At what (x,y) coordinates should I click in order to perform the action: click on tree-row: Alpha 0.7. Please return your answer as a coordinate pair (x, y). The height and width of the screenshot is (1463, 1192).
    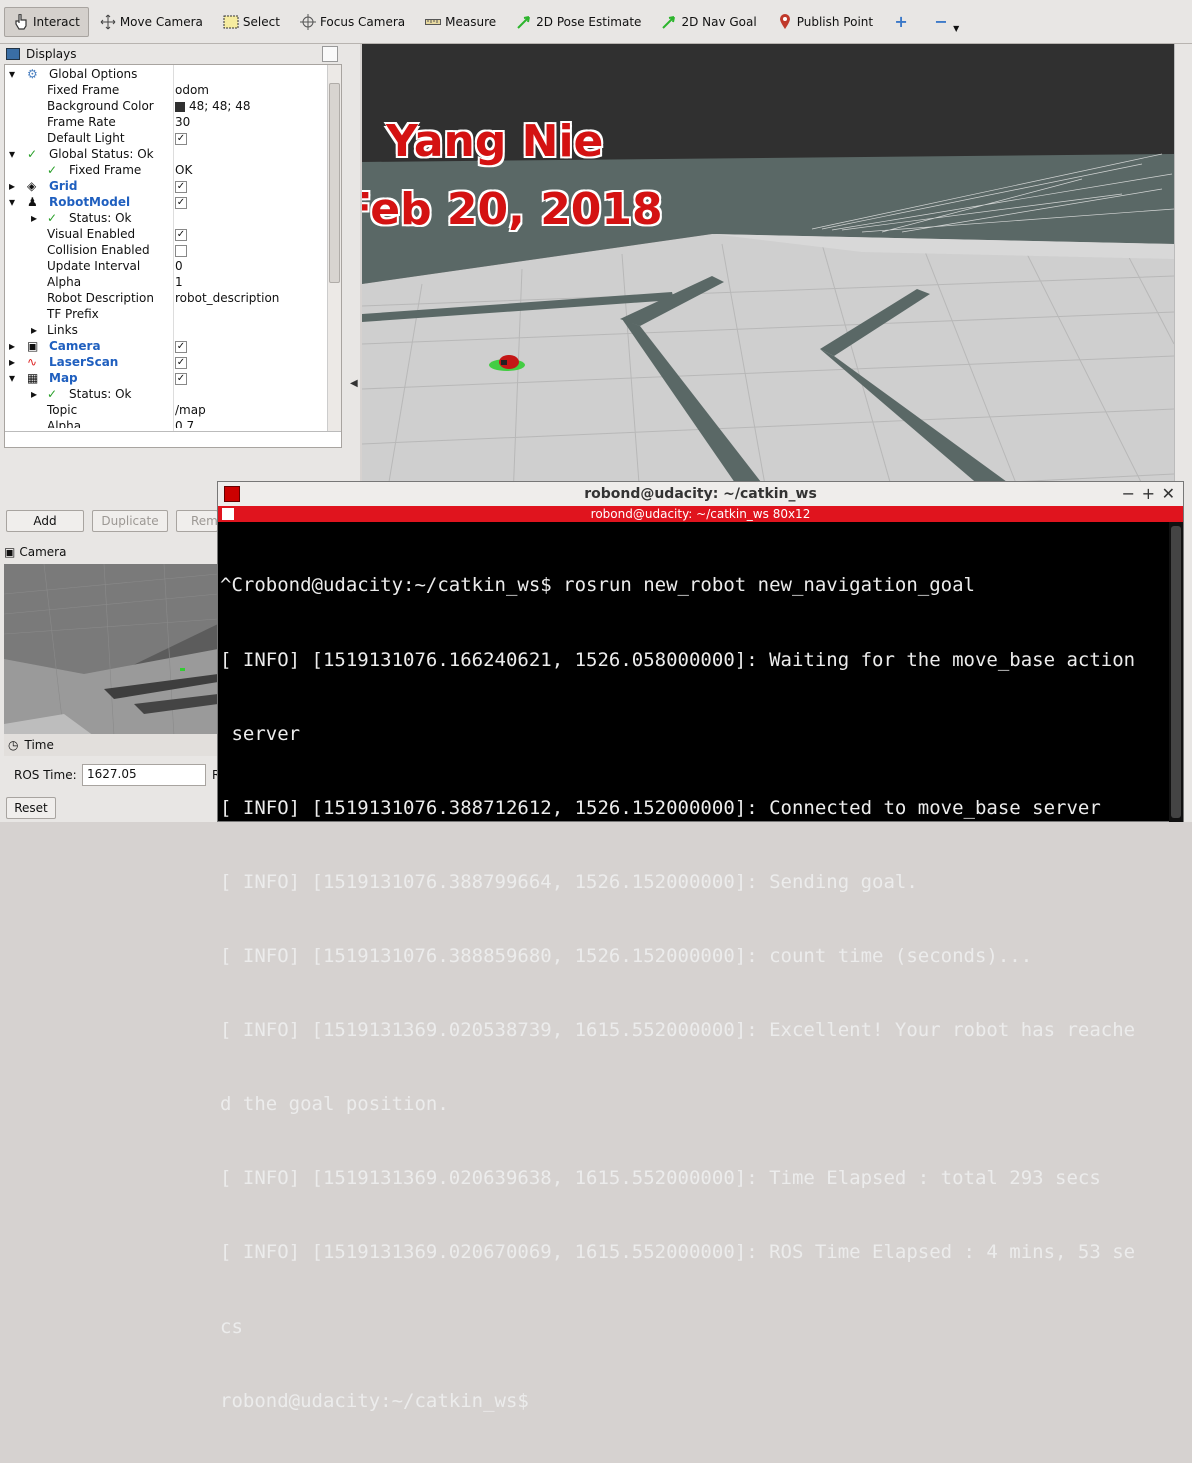
    Looking at the image, I should click on (166, 423).